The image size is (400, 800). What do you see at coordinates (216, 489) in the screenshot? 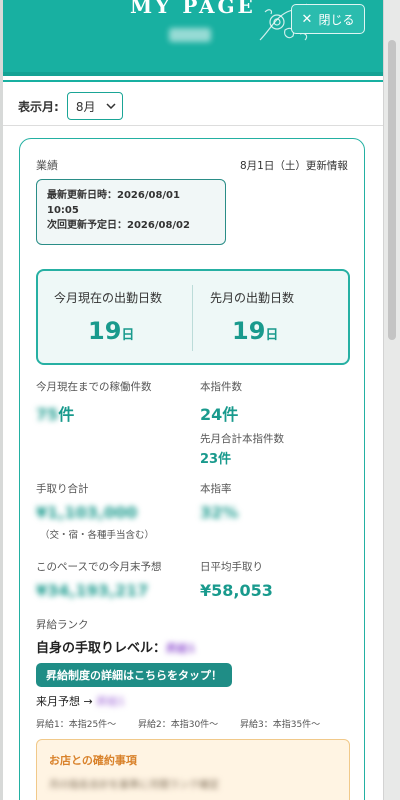
I see `nomination-rate-label: 本指率` at bounding box center [216, 489].